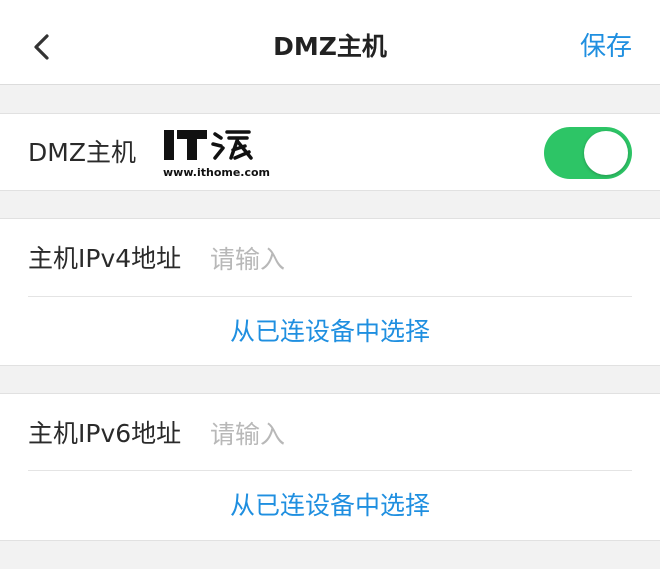  Describe the element at coordinates (105, 433) in the screenshot. I see `ipv6-label: 主机IPv6地址` at that location.